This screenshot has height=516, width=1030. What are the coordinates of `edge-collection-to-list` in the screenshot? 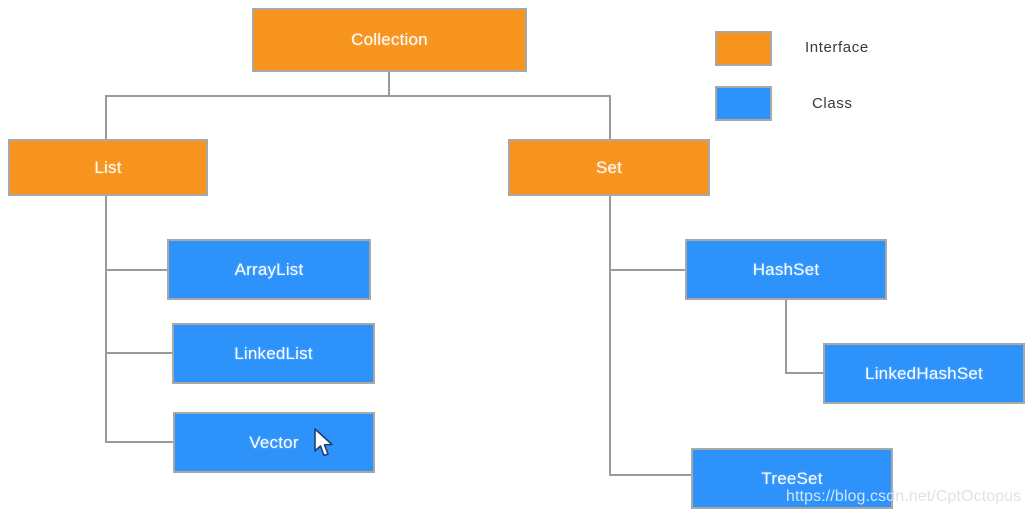 It's located at (106, 117).